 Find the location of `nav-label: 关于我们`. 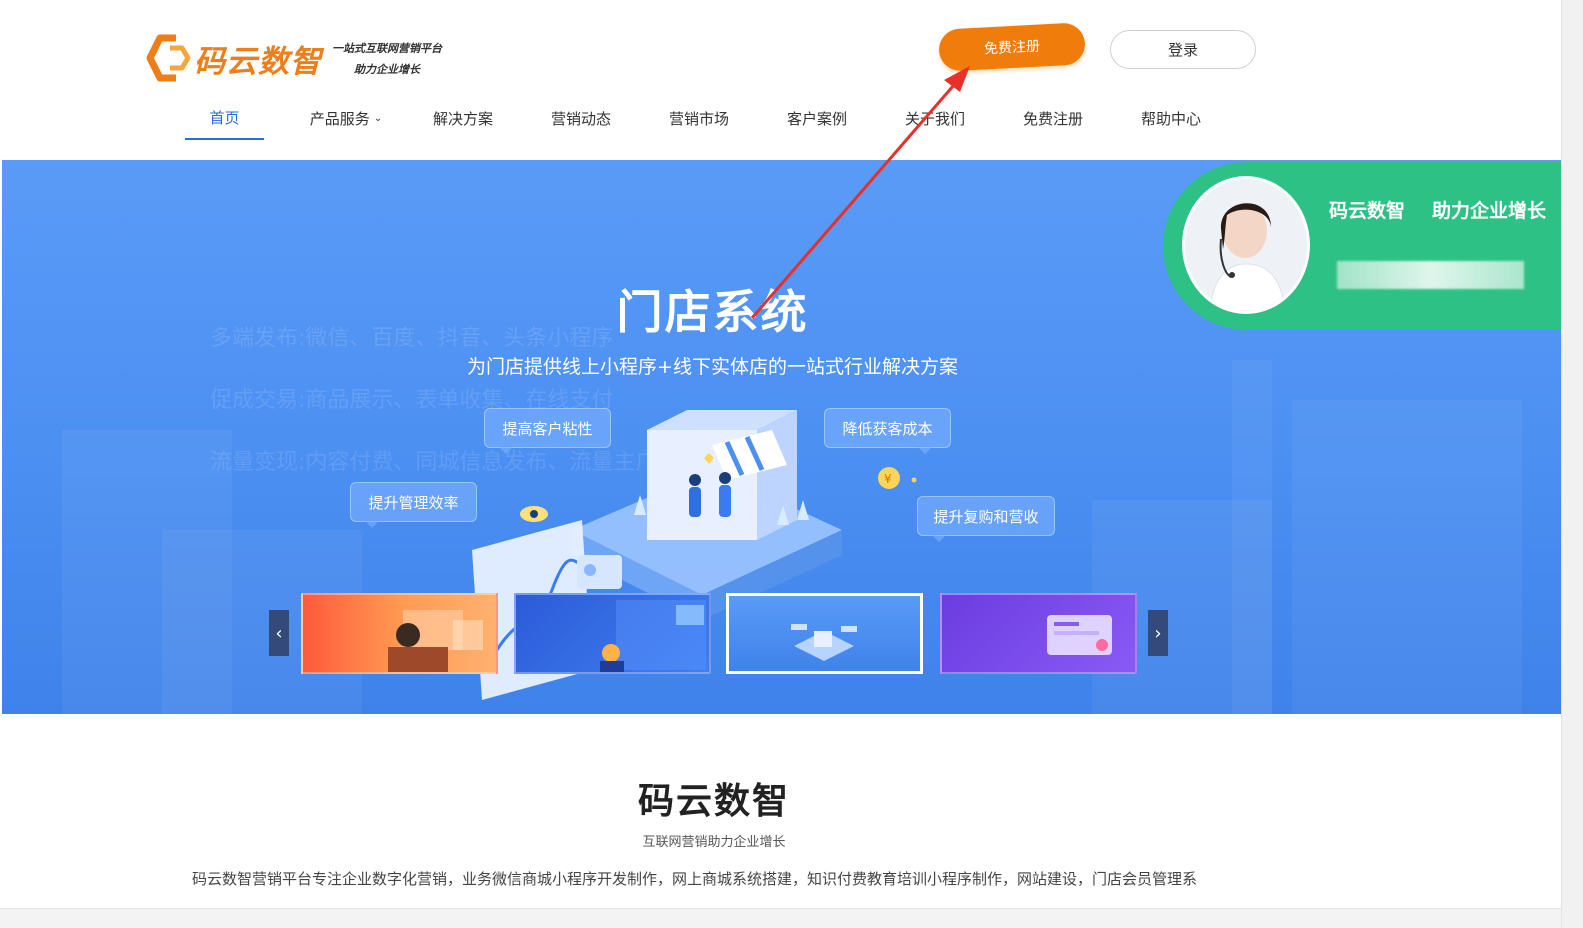

nav-label: 关于我们 is located at coordinates (934, 118).